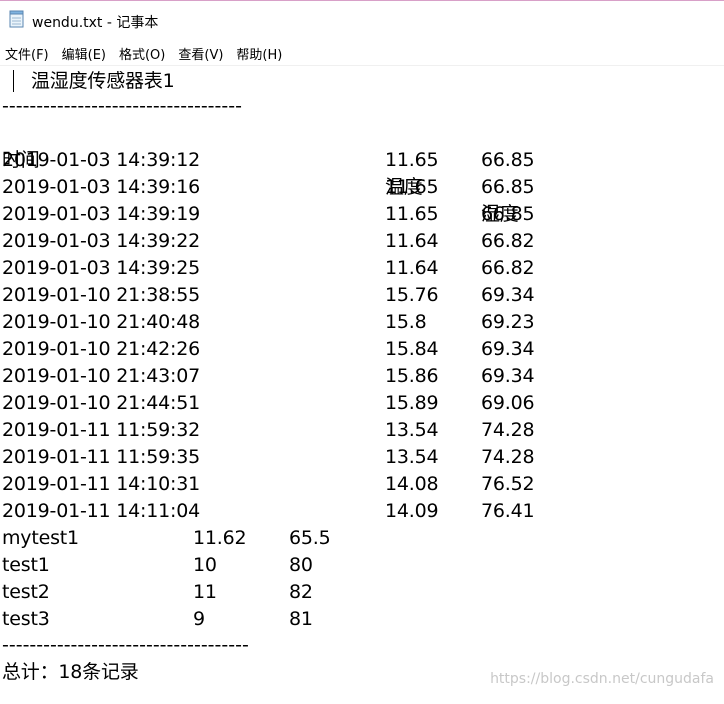  What do you see at coordinates (362, 511) in the screenshot?
I see `table-row: 2019-01-11 14:11:04 14.09 76.41` at bounding box center [362, 511].